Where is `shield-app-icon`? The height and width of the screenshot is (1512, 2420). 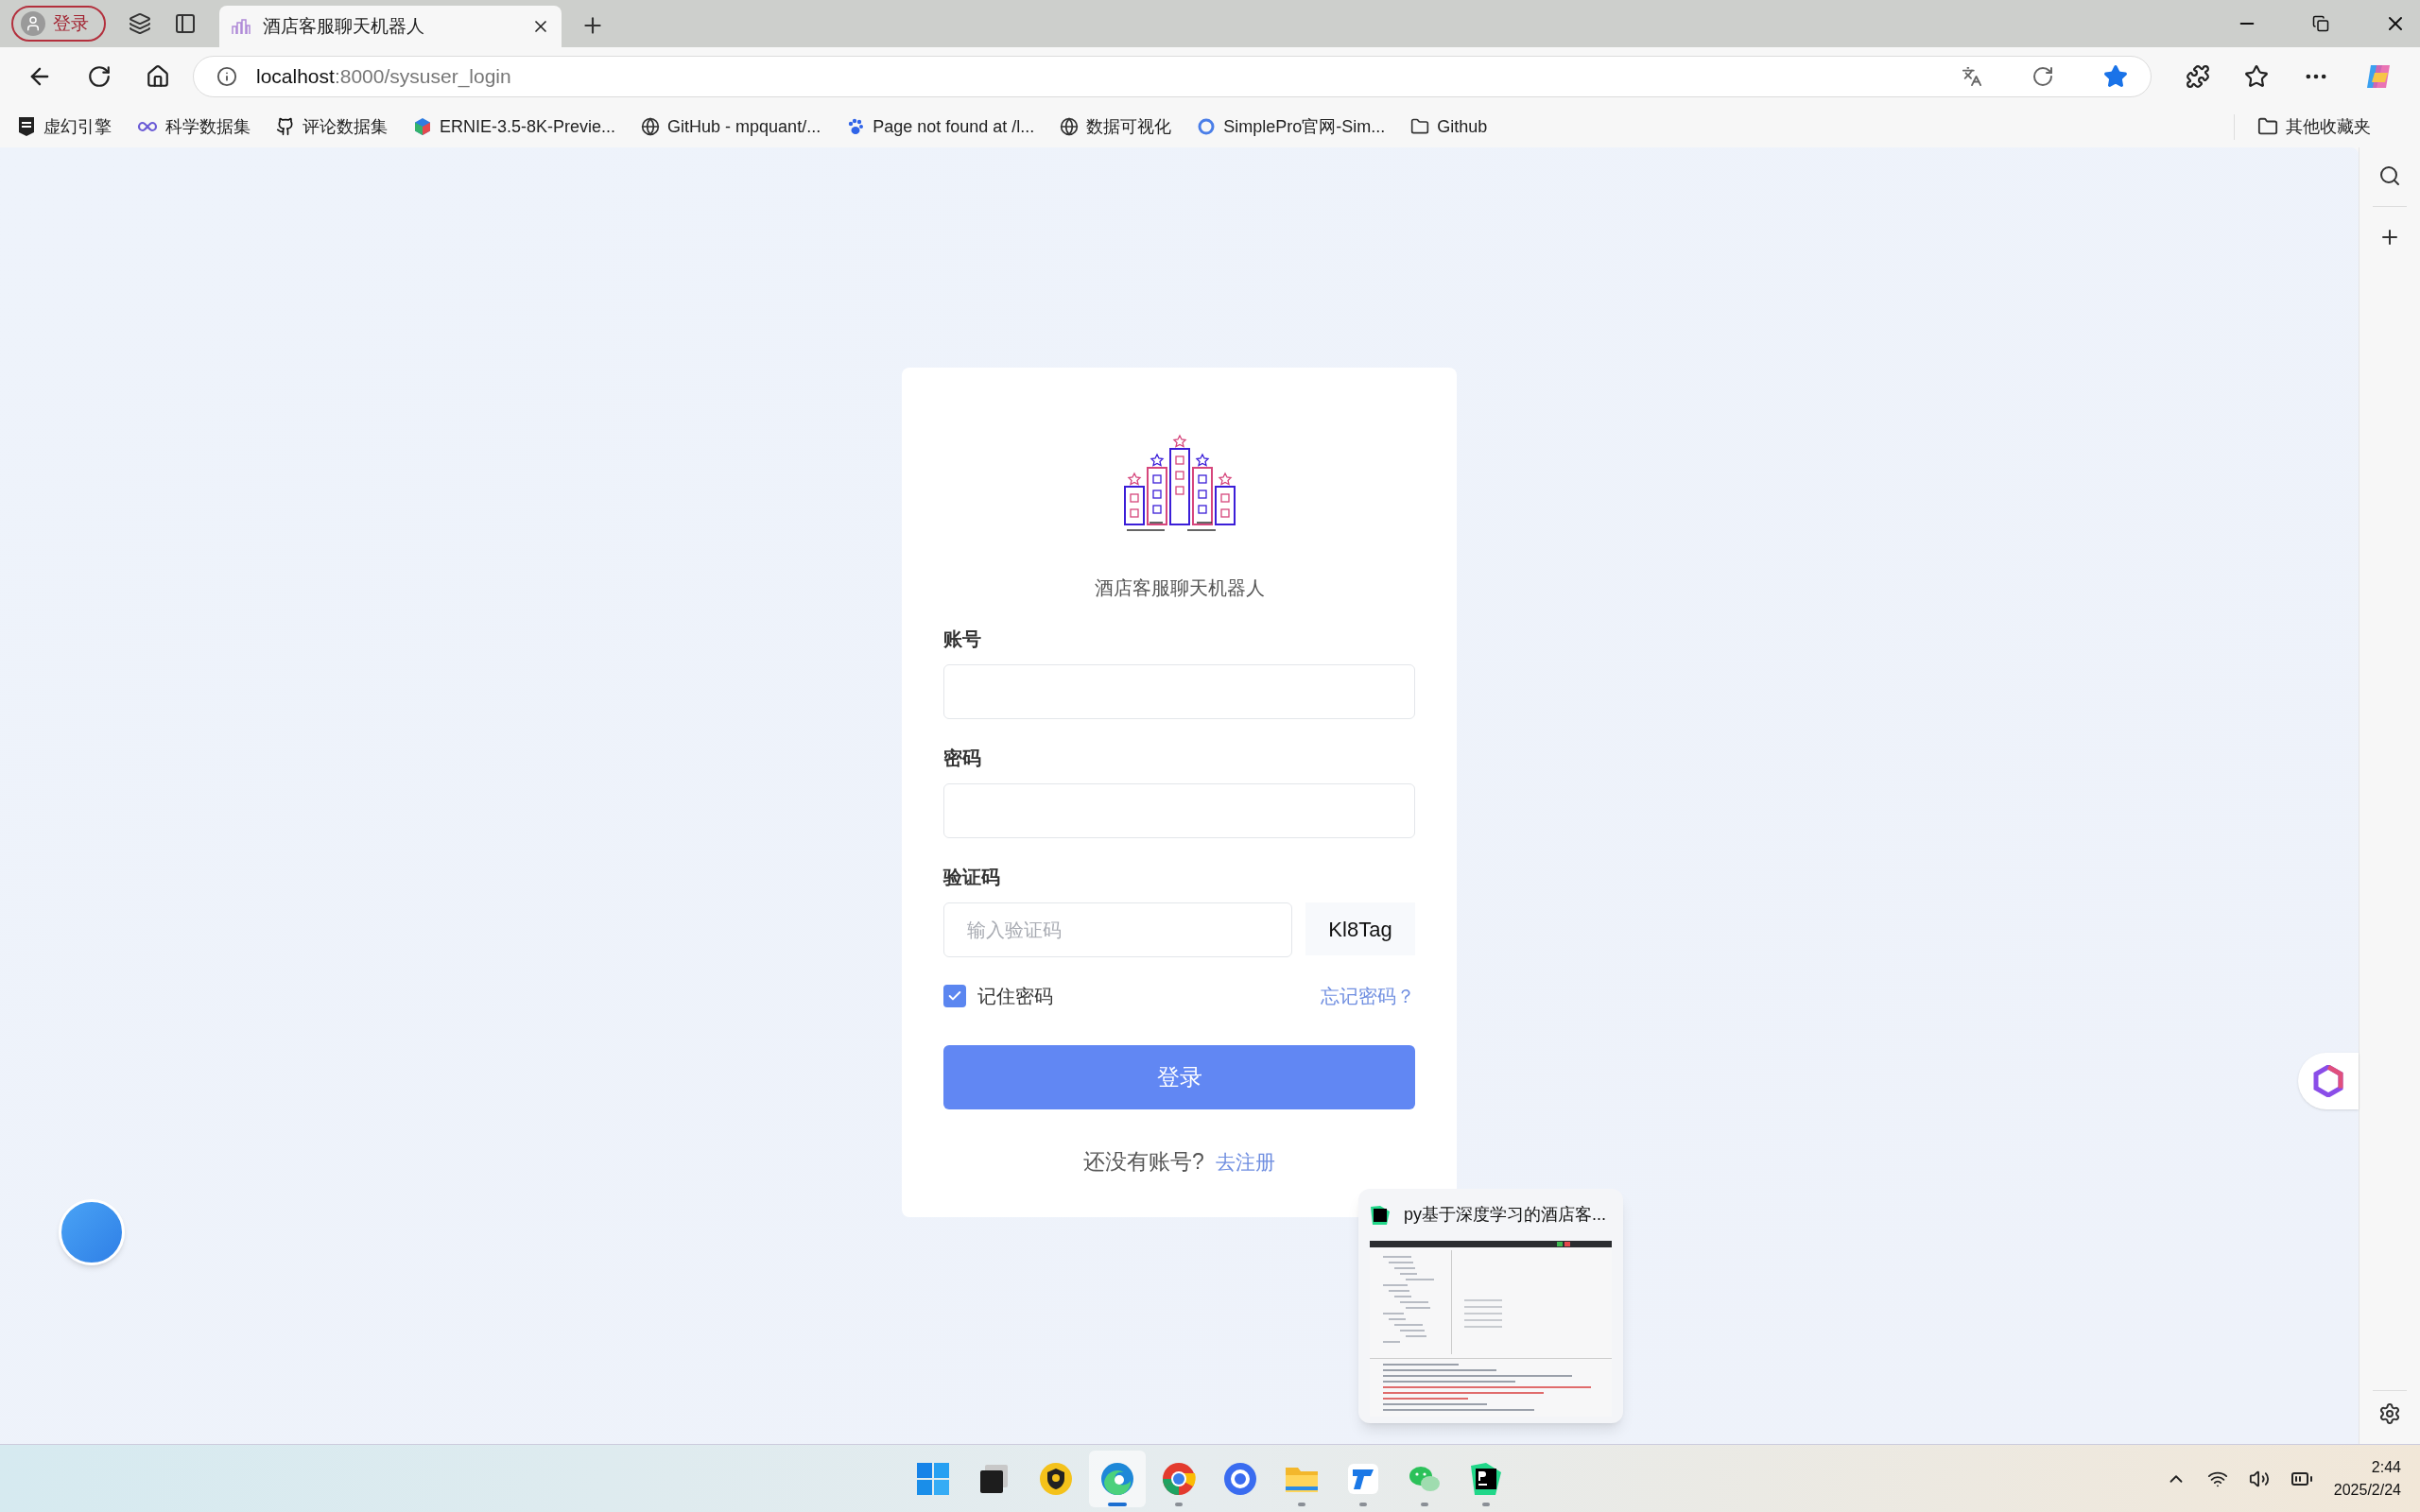 shield-app-icon is located at coordinates (1056, 1479).